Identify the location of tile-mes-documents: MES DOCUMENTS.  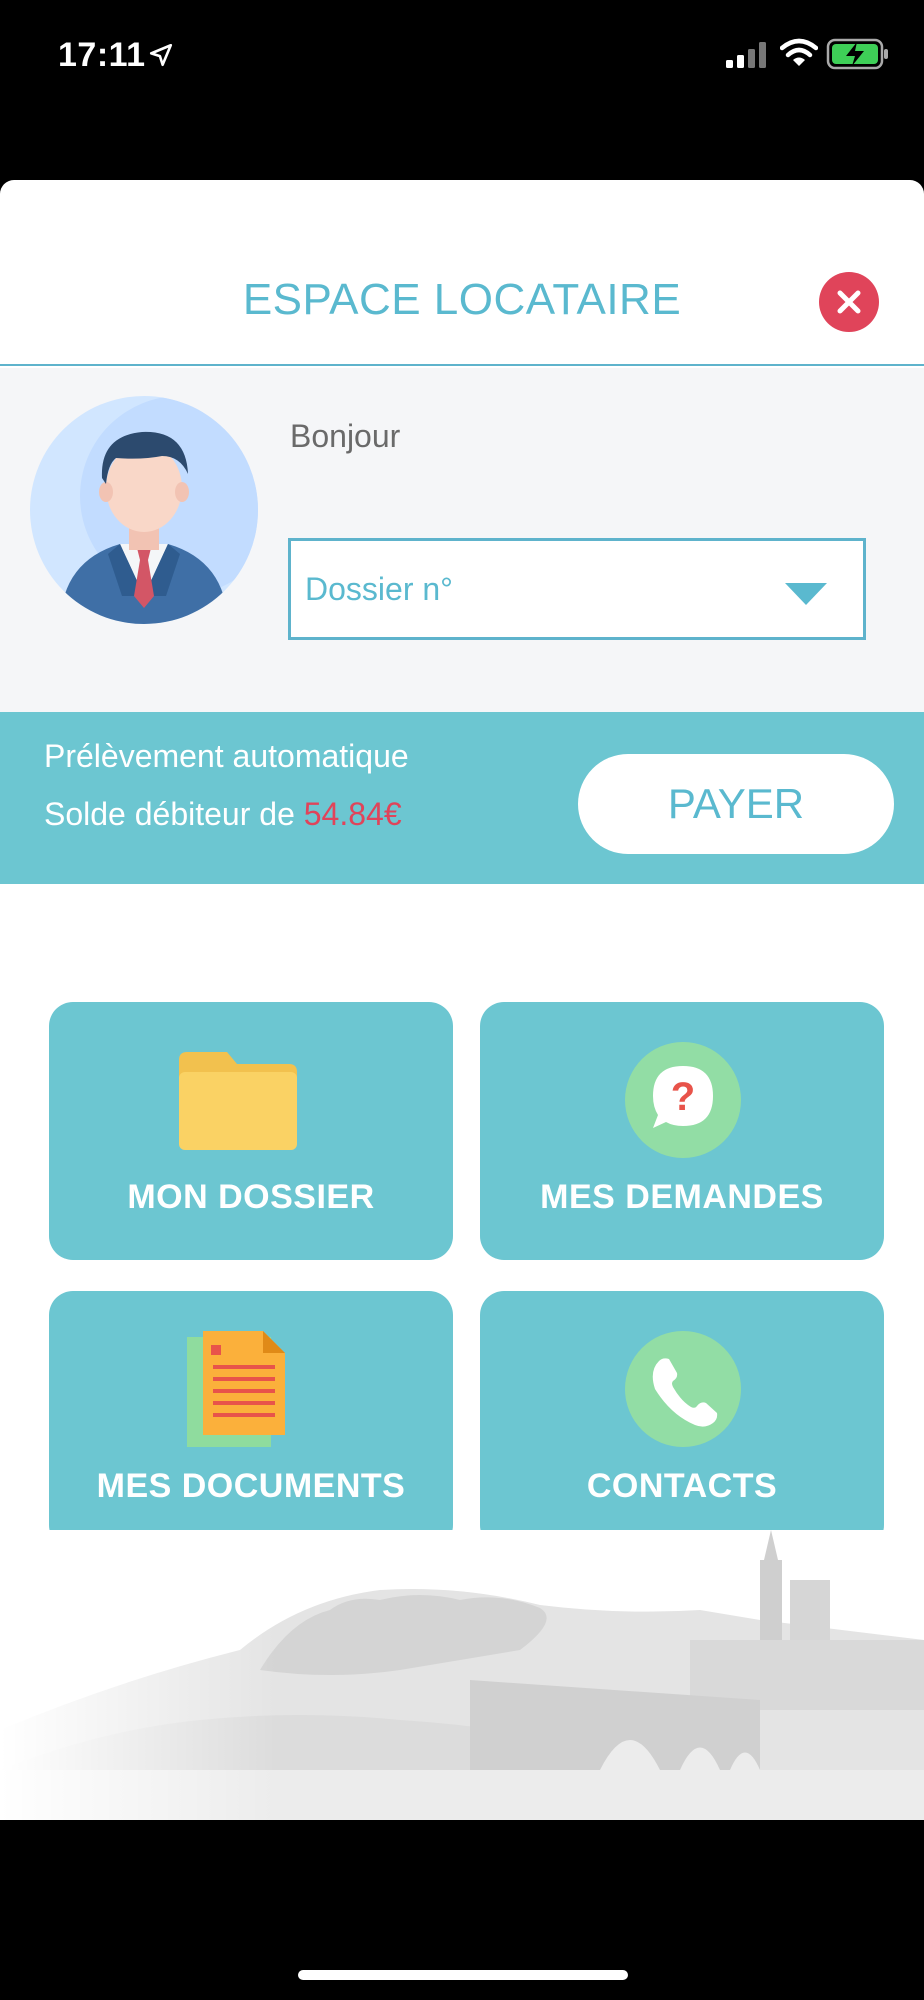
(251, 1420).